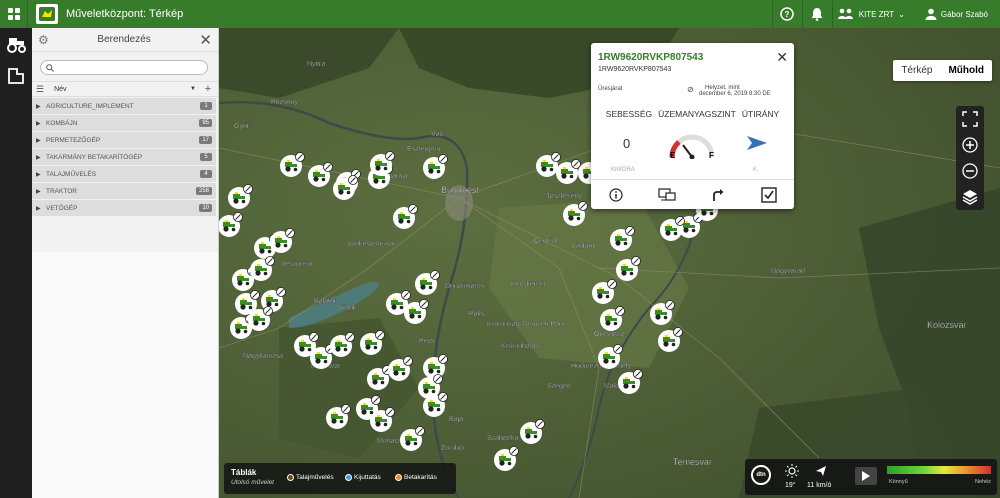  Describe the element at coordinates (821, 471) in the screenshot. I see `wind-arrow-icon` at that location.